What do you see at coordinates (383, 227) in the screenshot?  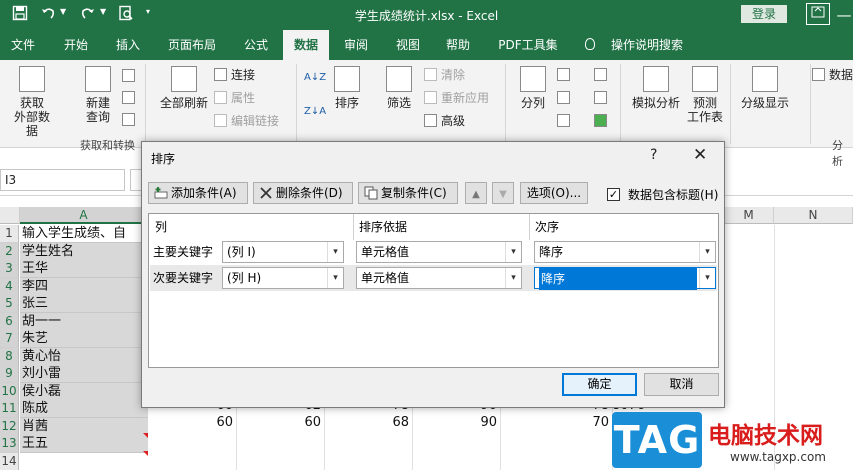 I see `sort-on-col-header: 排序依据` at bounding box center [383, 227].